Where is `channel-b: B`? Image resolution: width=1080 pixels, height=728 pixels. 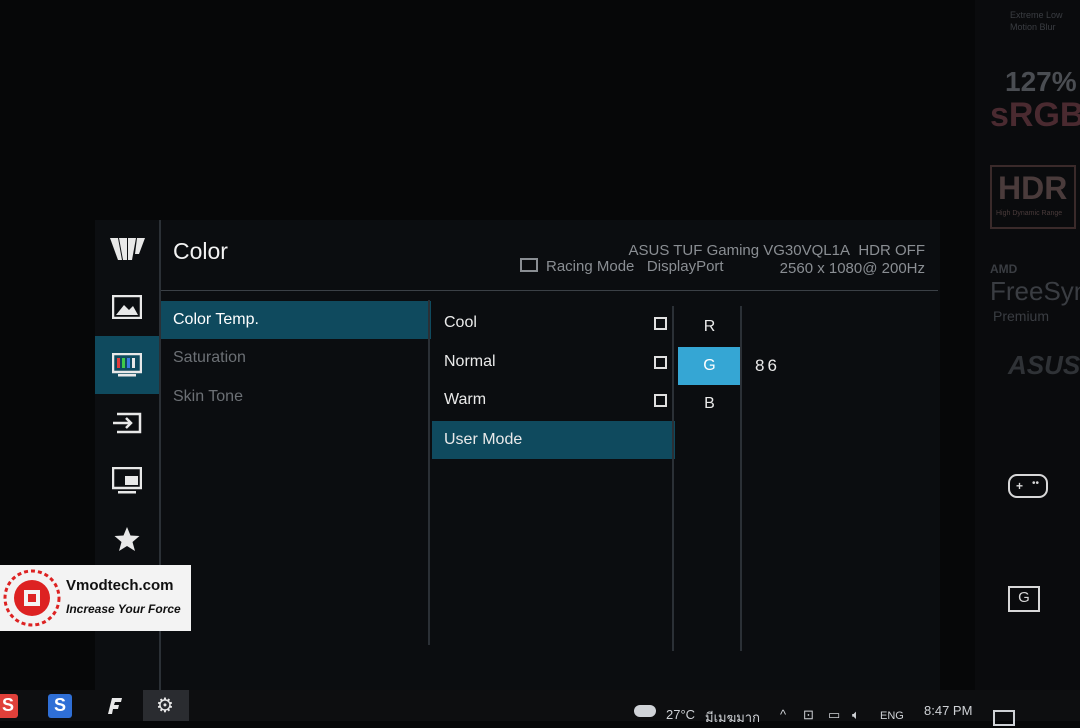 channel-b: B is located at coordinates (709, 404).